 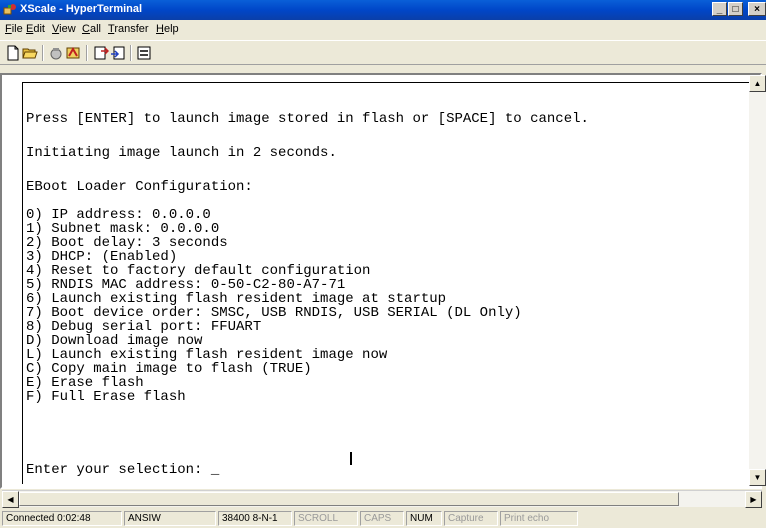 What do you see at coordinates (735, 9) in the screenshot?
I see `maximize-button: □` at bounding box center [735, 9].